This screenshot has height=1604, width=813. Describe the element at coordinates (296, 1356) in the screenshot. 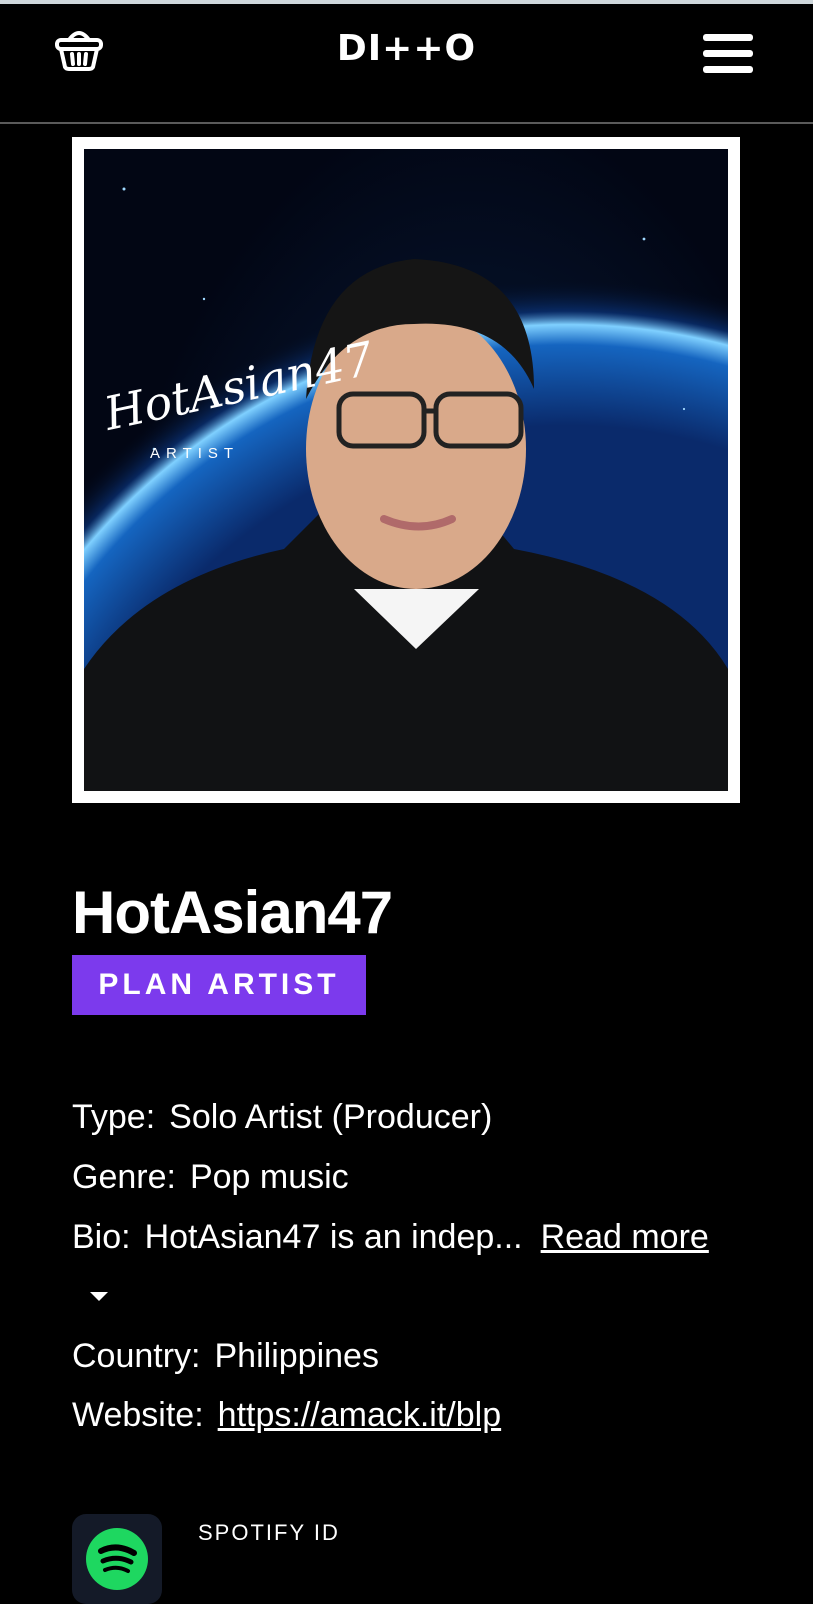

I see `country-value: Philippines` at that location.